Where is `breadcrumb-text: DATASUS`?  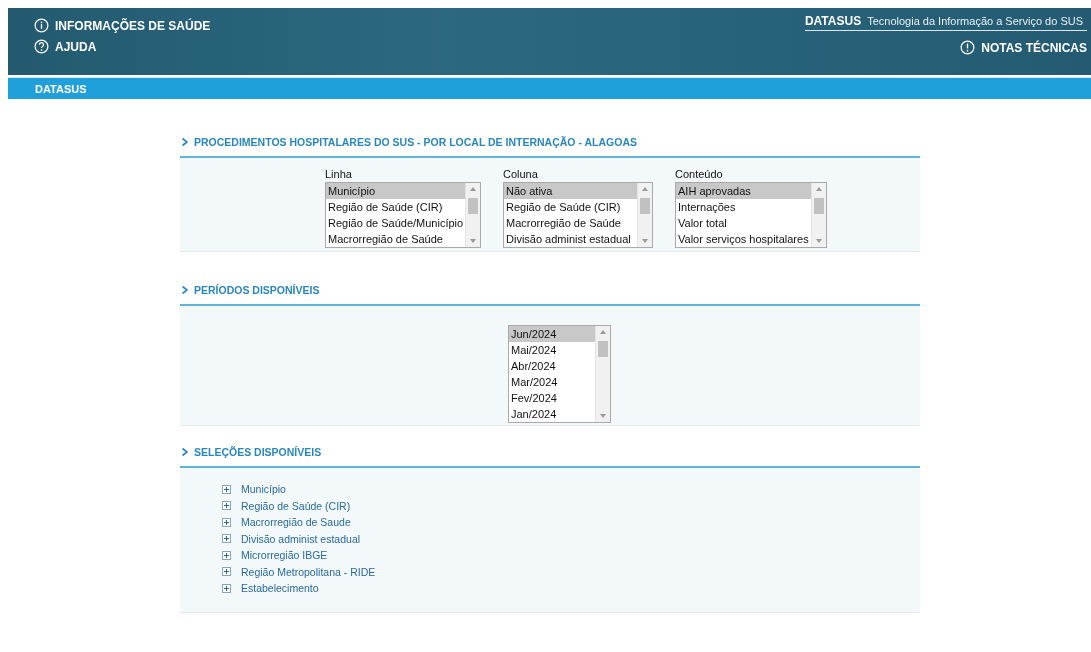
breadcrumb-text: DATASUS is located at coordinates (61, 88).